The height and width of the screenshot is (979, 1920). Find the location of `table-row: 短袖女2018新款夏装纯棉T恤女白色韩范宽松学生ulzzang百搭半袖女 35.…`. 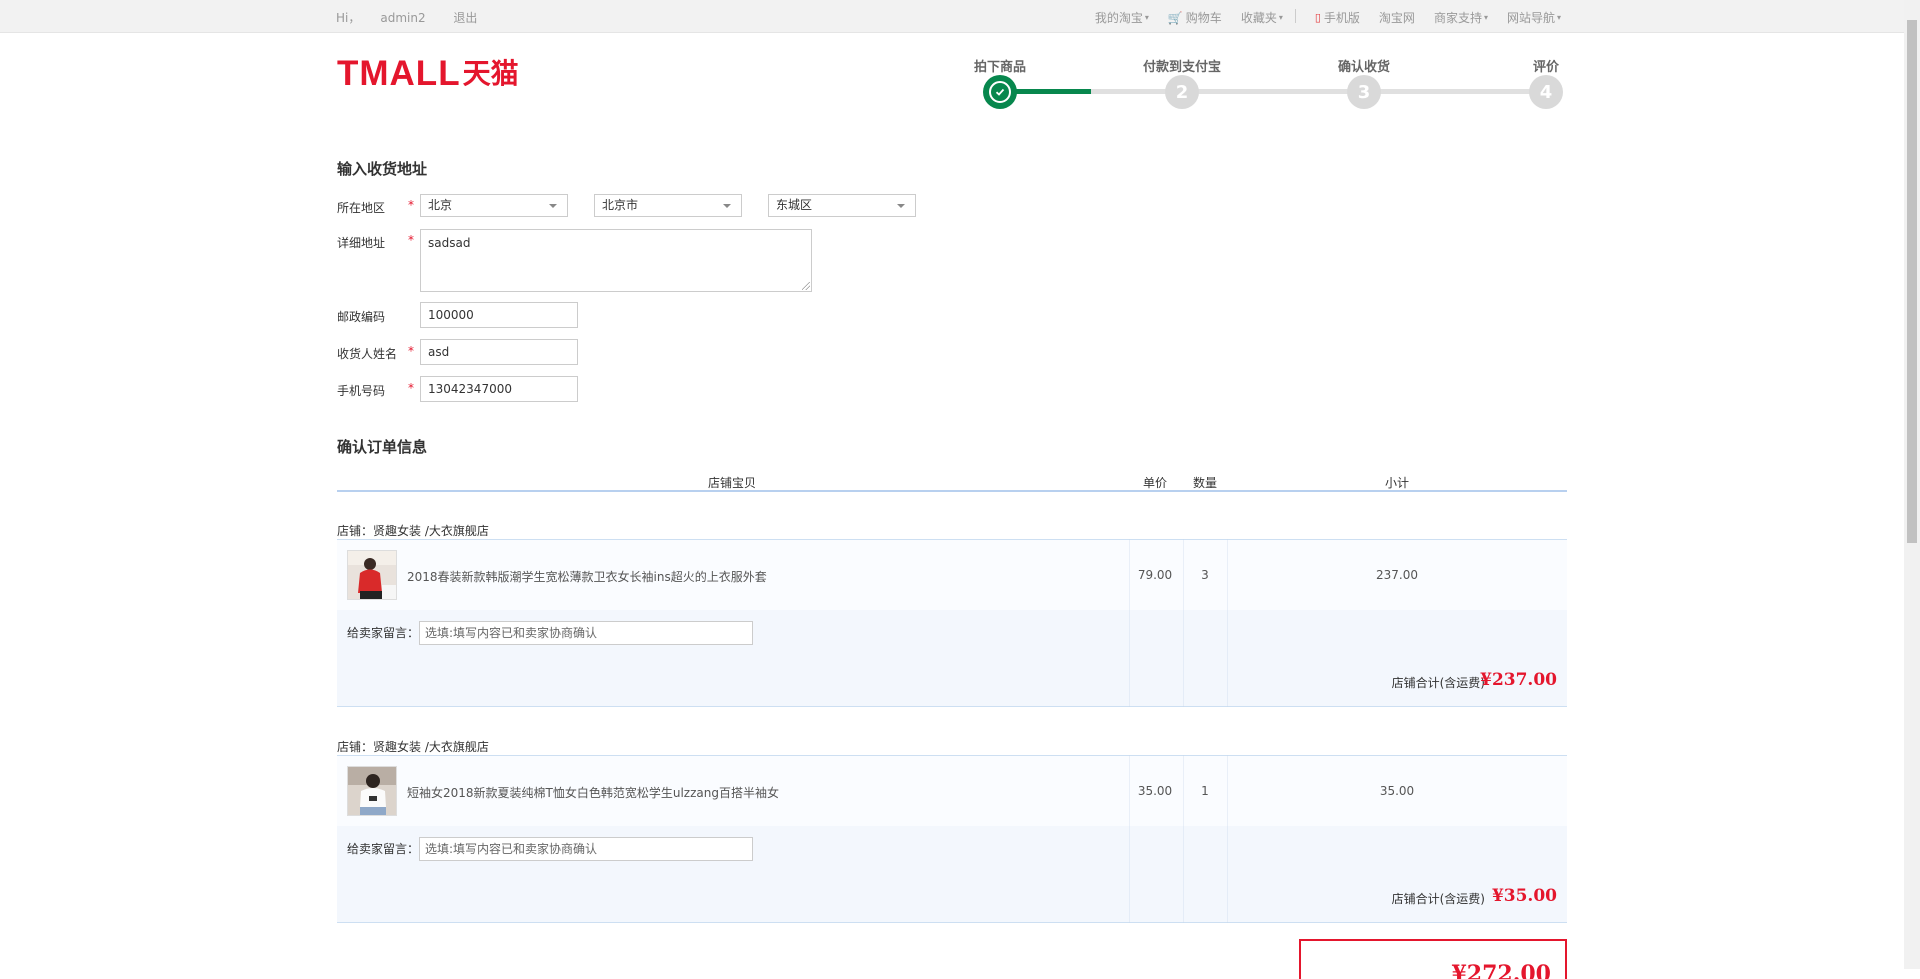

table-row: 短袖女2018新款夏装纯棉T恤女白色韩范宽松学生ulzzang百搭半袖女 35.… is located at coordinates (952, 791).